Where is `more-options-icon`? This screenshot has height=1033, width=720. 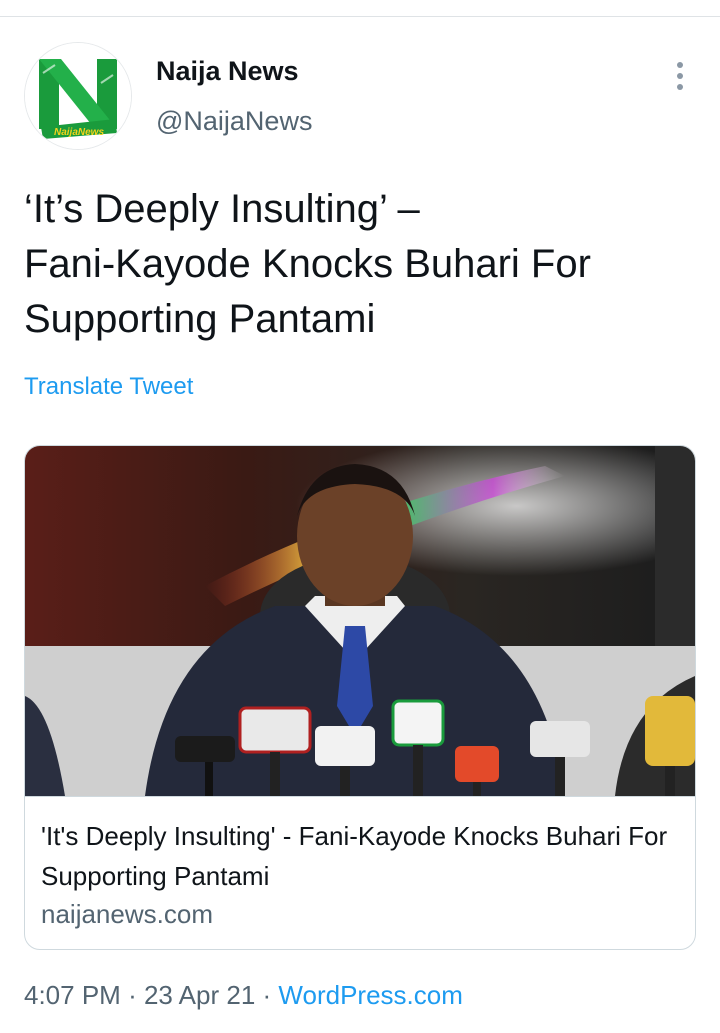
more-options-icon is located at coordinates (680, 76).